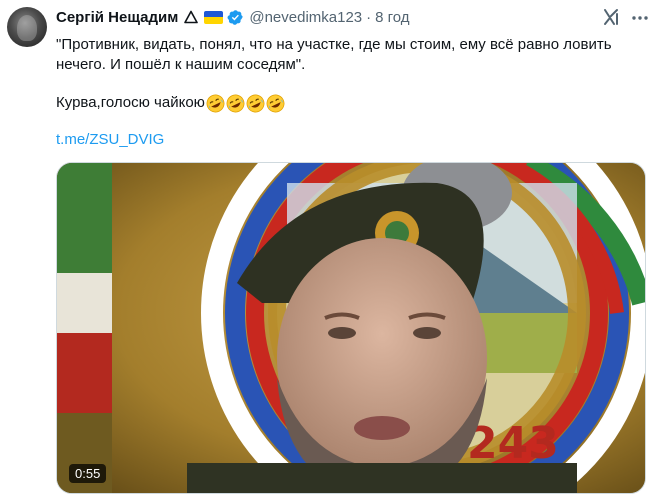  Describe the element at coordinates (305, 17) in the screenshot. I see `author-handle: @nevedimka123` at that location.